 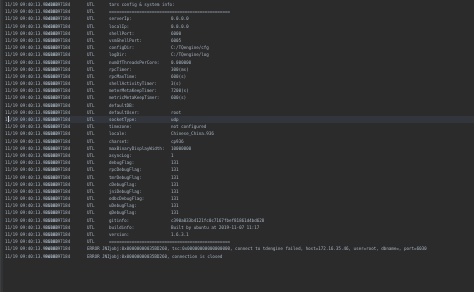 I want to click on config-key: uDebugFlag:, so click(x=123, y=206).